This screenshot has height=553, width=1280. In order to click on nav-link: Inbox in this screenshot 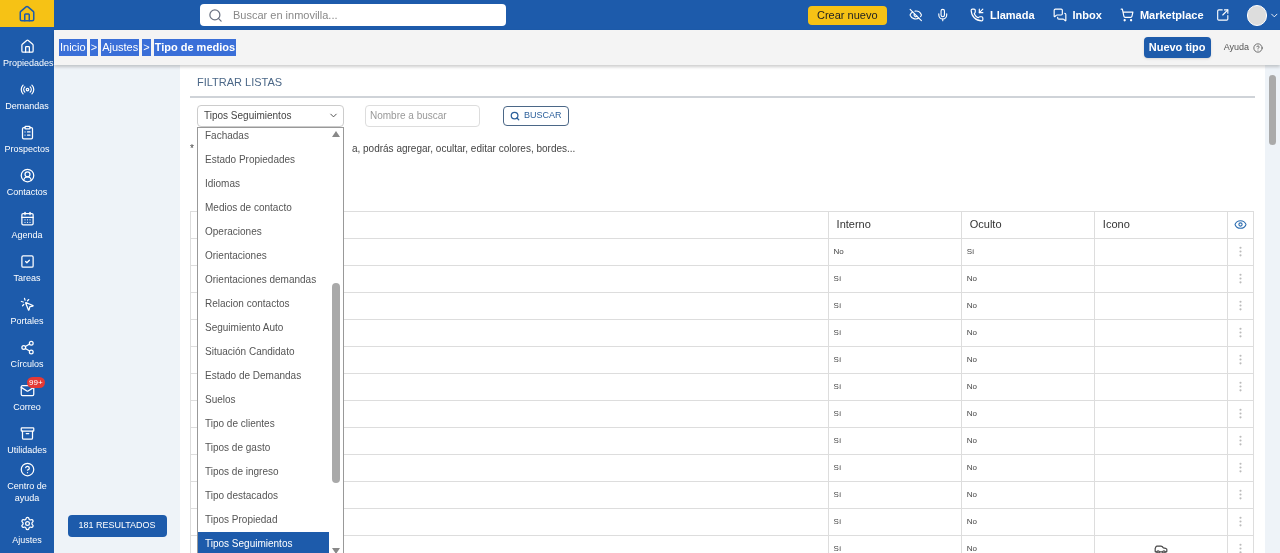, I will do `click(1077, 15)`.